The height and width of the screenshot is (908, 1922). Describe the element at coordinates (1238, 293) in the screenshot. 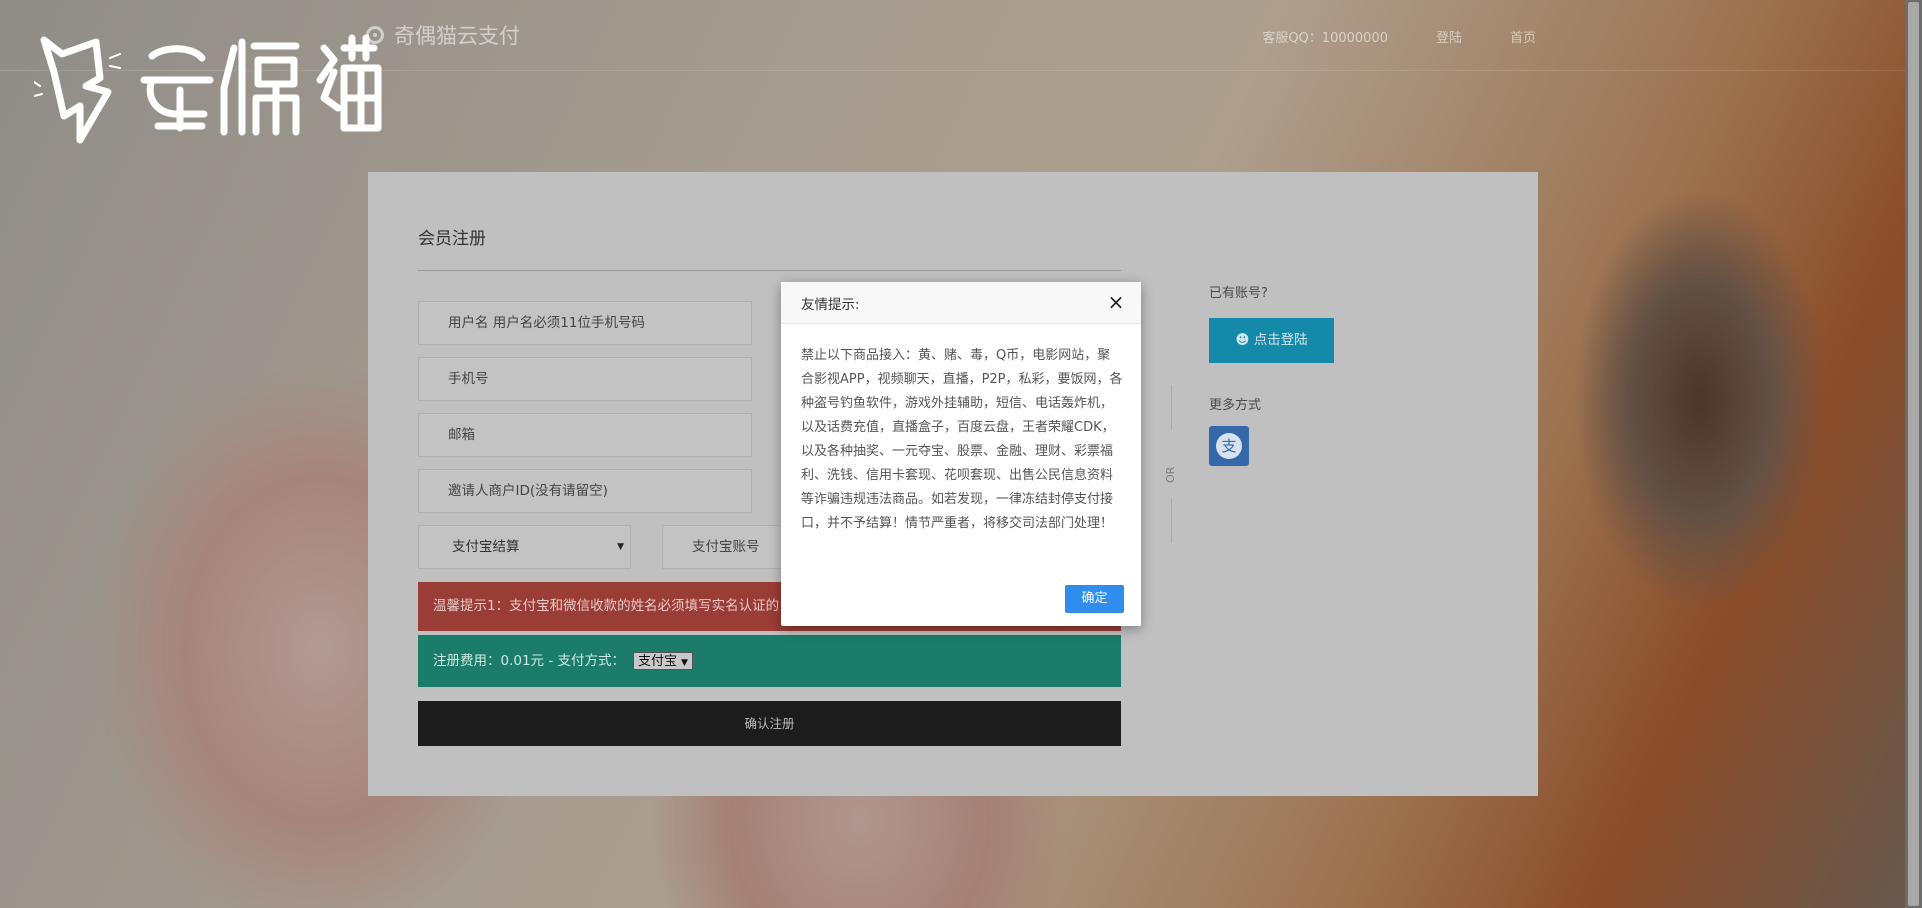

I see `have-account-label: 已有账号?` at that location.